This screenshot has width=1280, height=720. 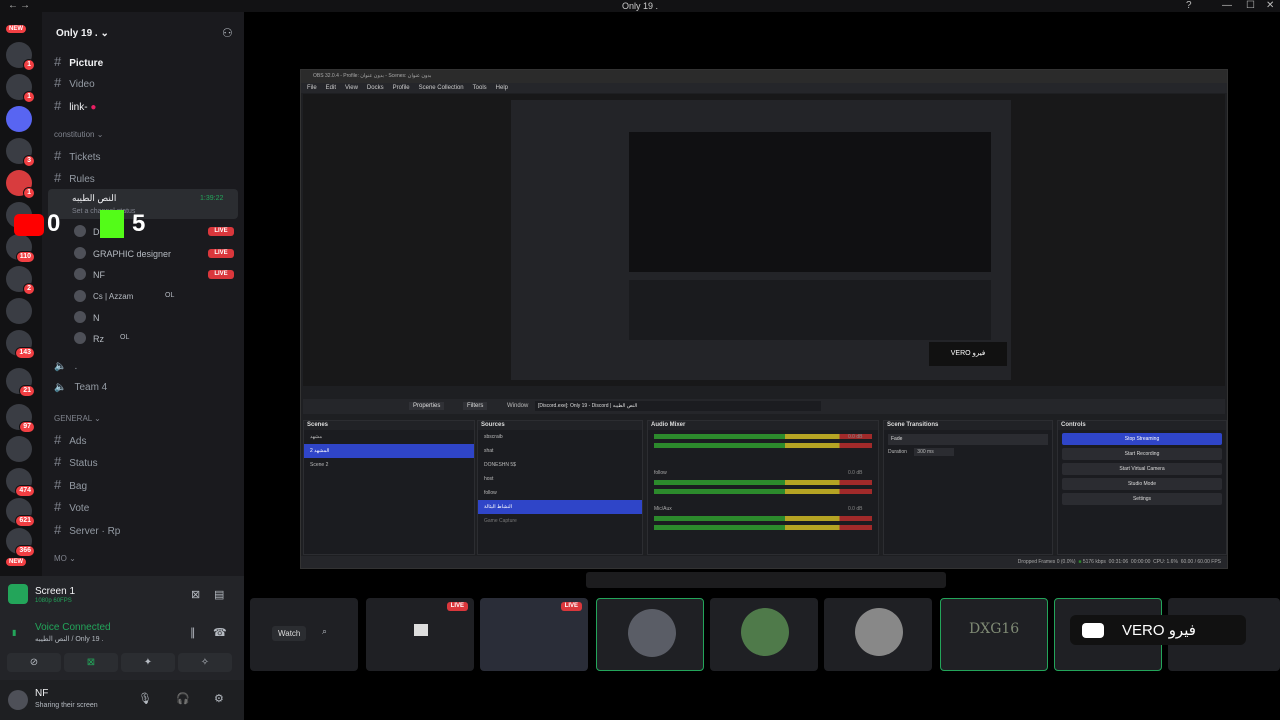 What do you see at coordinates (1142, 499) in the screenshot?
I see `settings-button: Settings` at bounding box center [1142, 499].